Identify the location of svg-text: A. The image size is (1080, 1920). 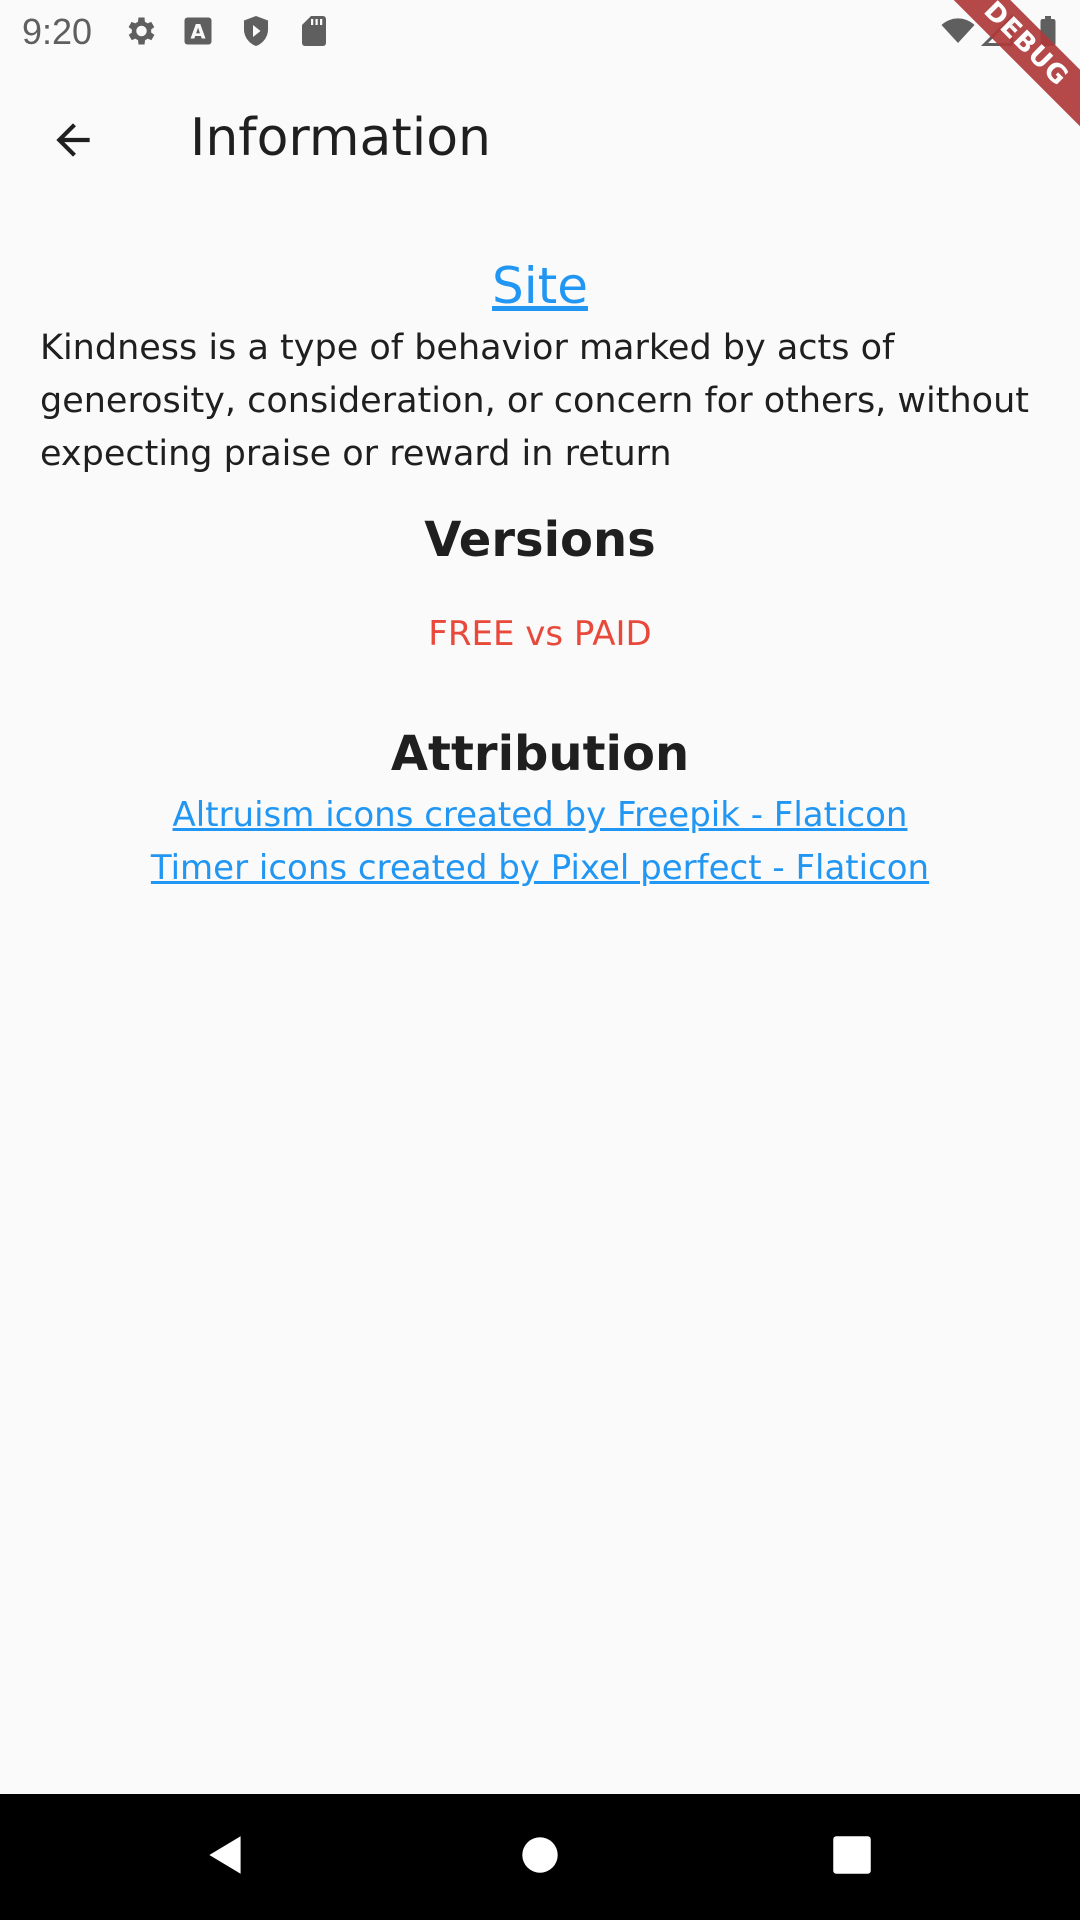
(197, 32).